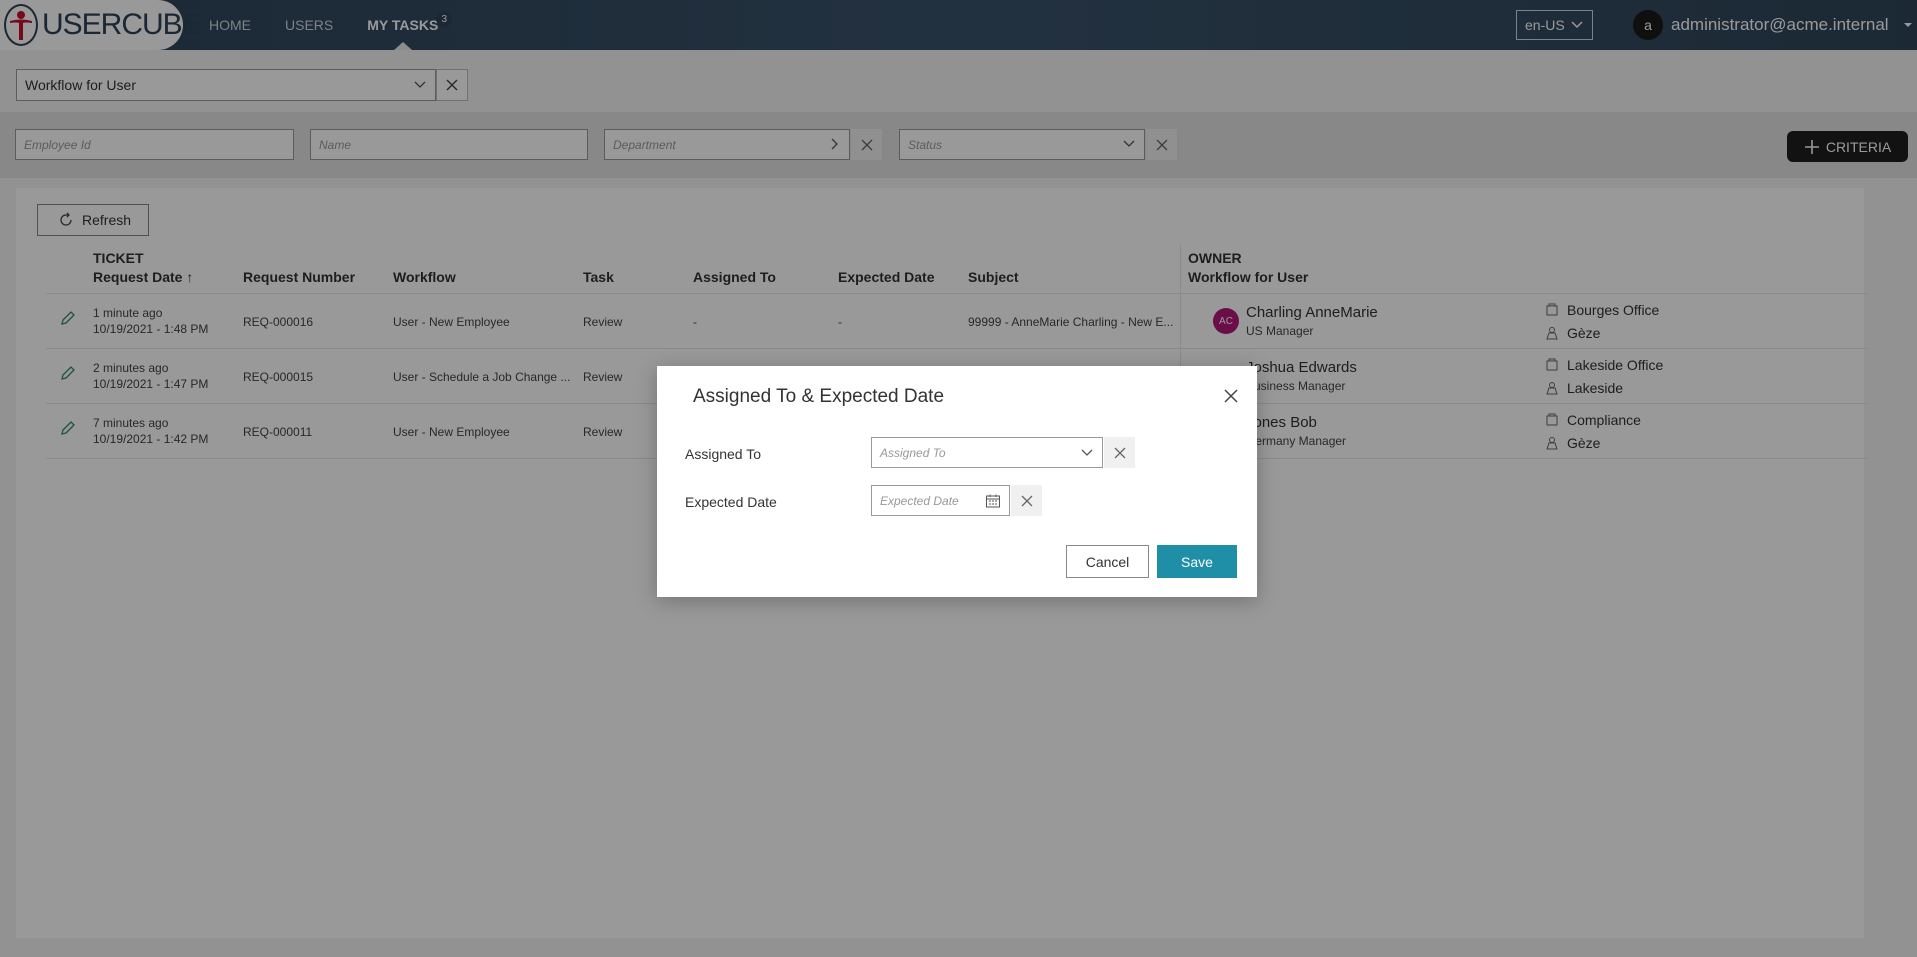  I want to click on save-button: Save, so click(1197, 561).